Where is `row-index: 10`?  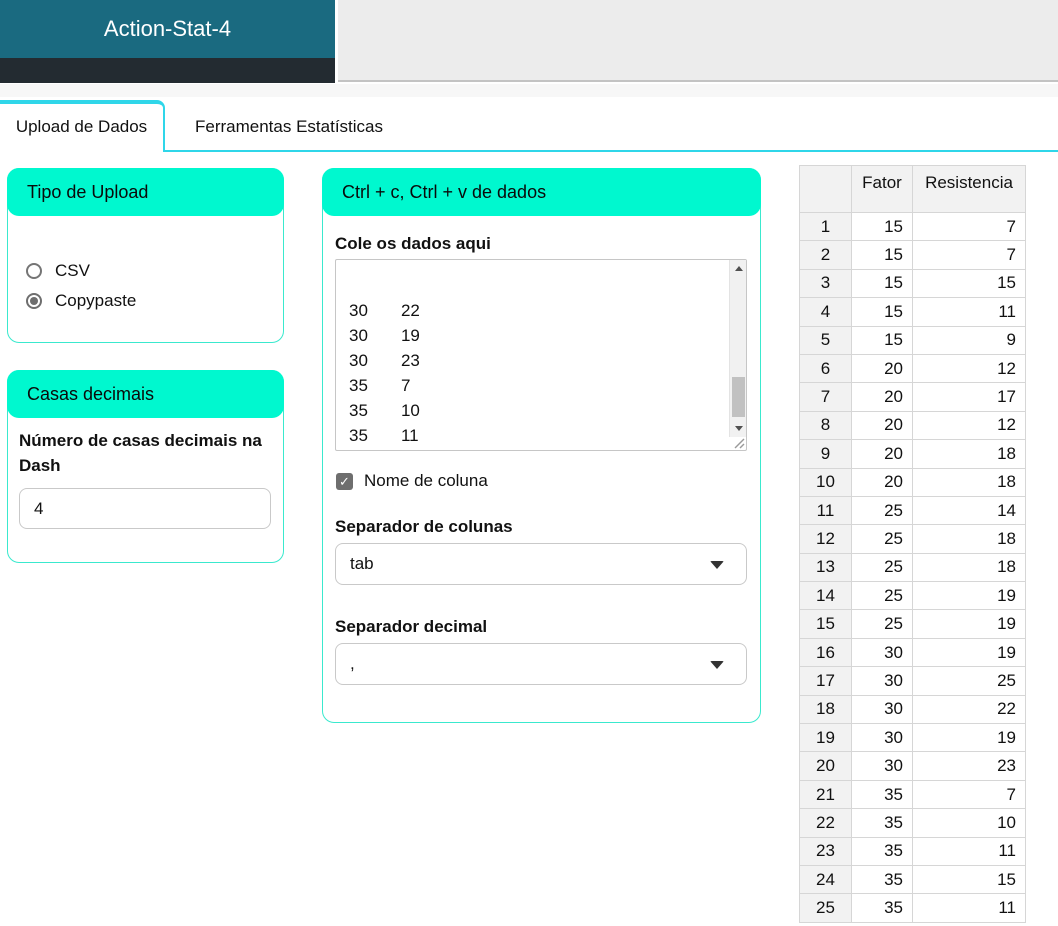
row-index: 10 is located at coordinates (825, 482).